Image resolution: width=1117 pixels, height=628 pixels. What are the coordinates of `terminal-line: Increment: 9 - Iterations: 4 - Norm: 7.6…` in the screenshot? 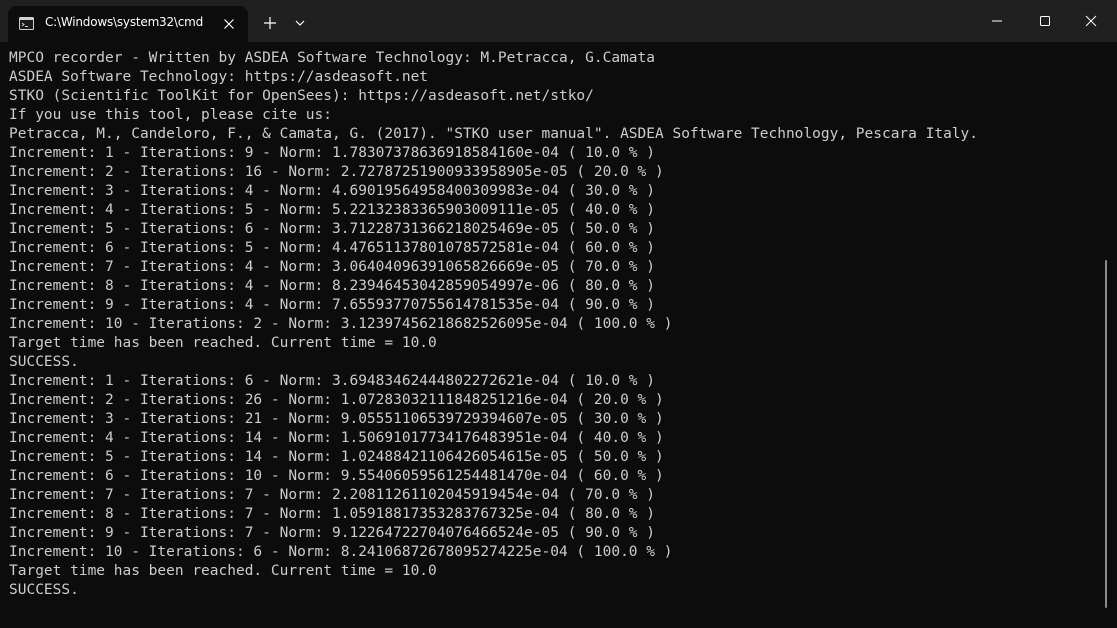 It's located at (332, 305).